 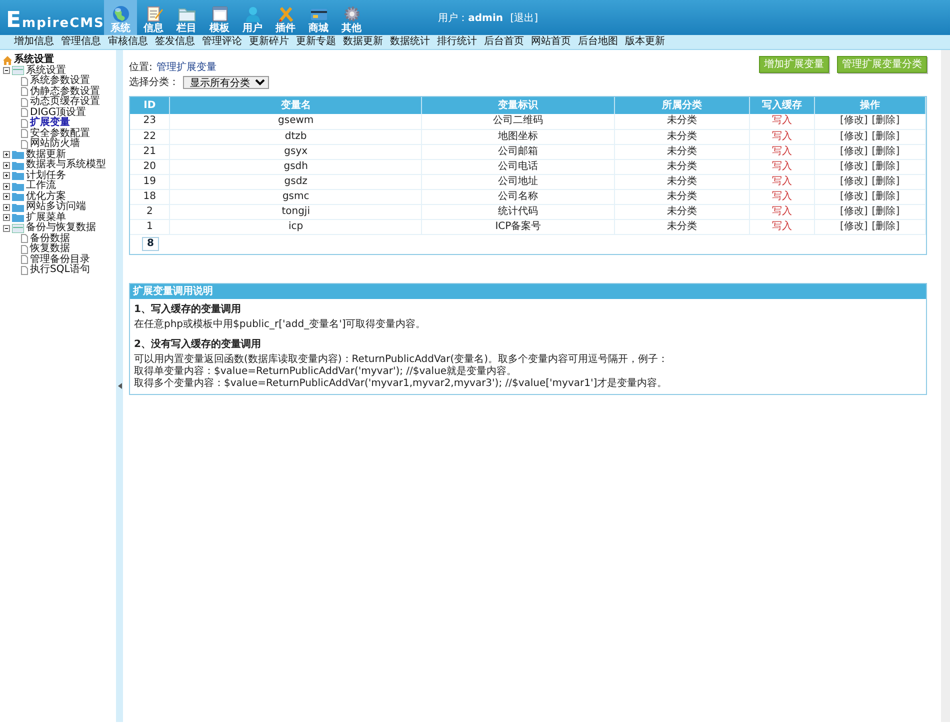 What do you see at coordinates (226, 82) in the screenshot?
I see `category-select: 显示所有分类` at bounding box center [226, 82].